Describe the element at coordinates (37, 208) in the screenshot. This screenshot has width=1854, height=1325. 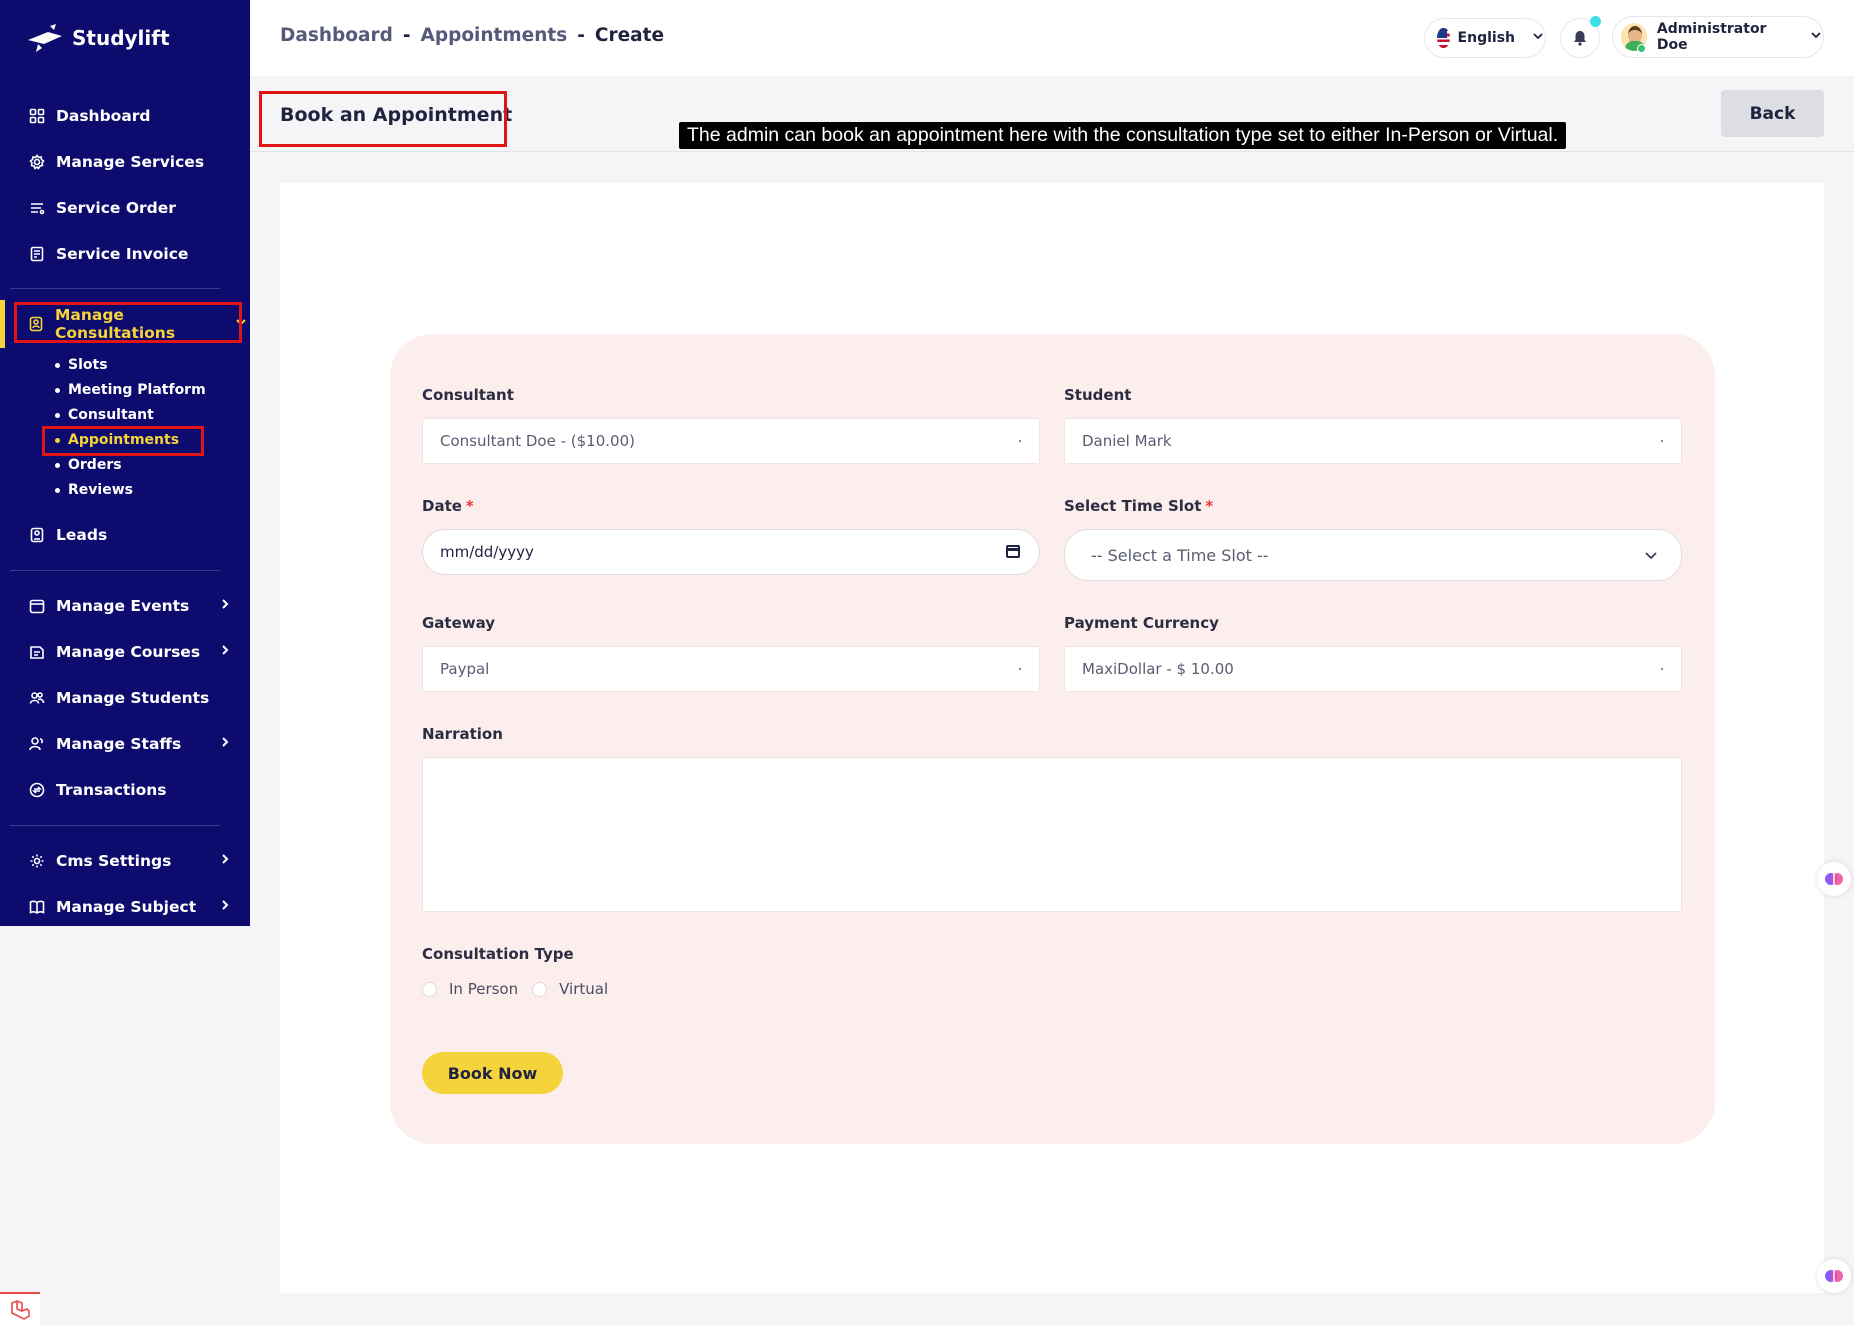
I see `list-icon` at that location.